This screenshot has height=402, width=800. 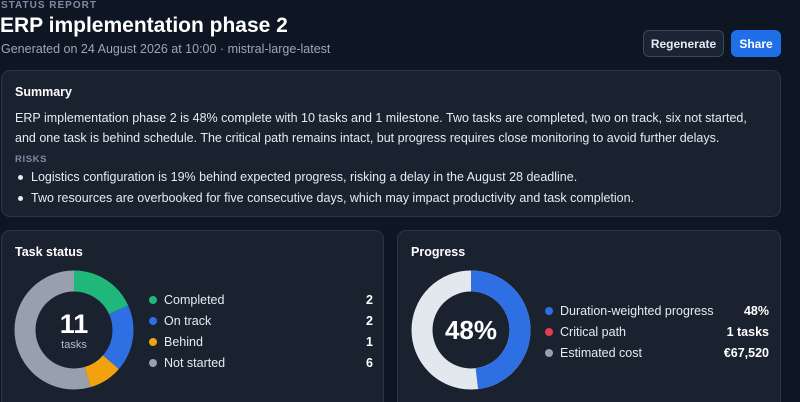 What do you see at coordinates (74, 344) in the screenshot?
I see `task-total-caption: tasks` at bounding box center [74, 344].